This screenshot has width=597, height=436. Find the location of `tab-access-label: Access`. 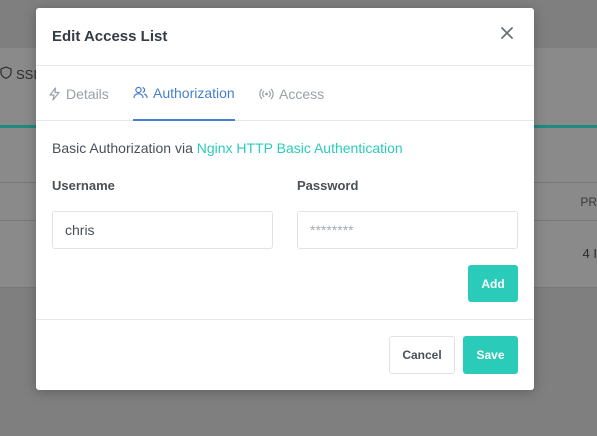

tab-access-label: Access is located at coordinates (302, 93).